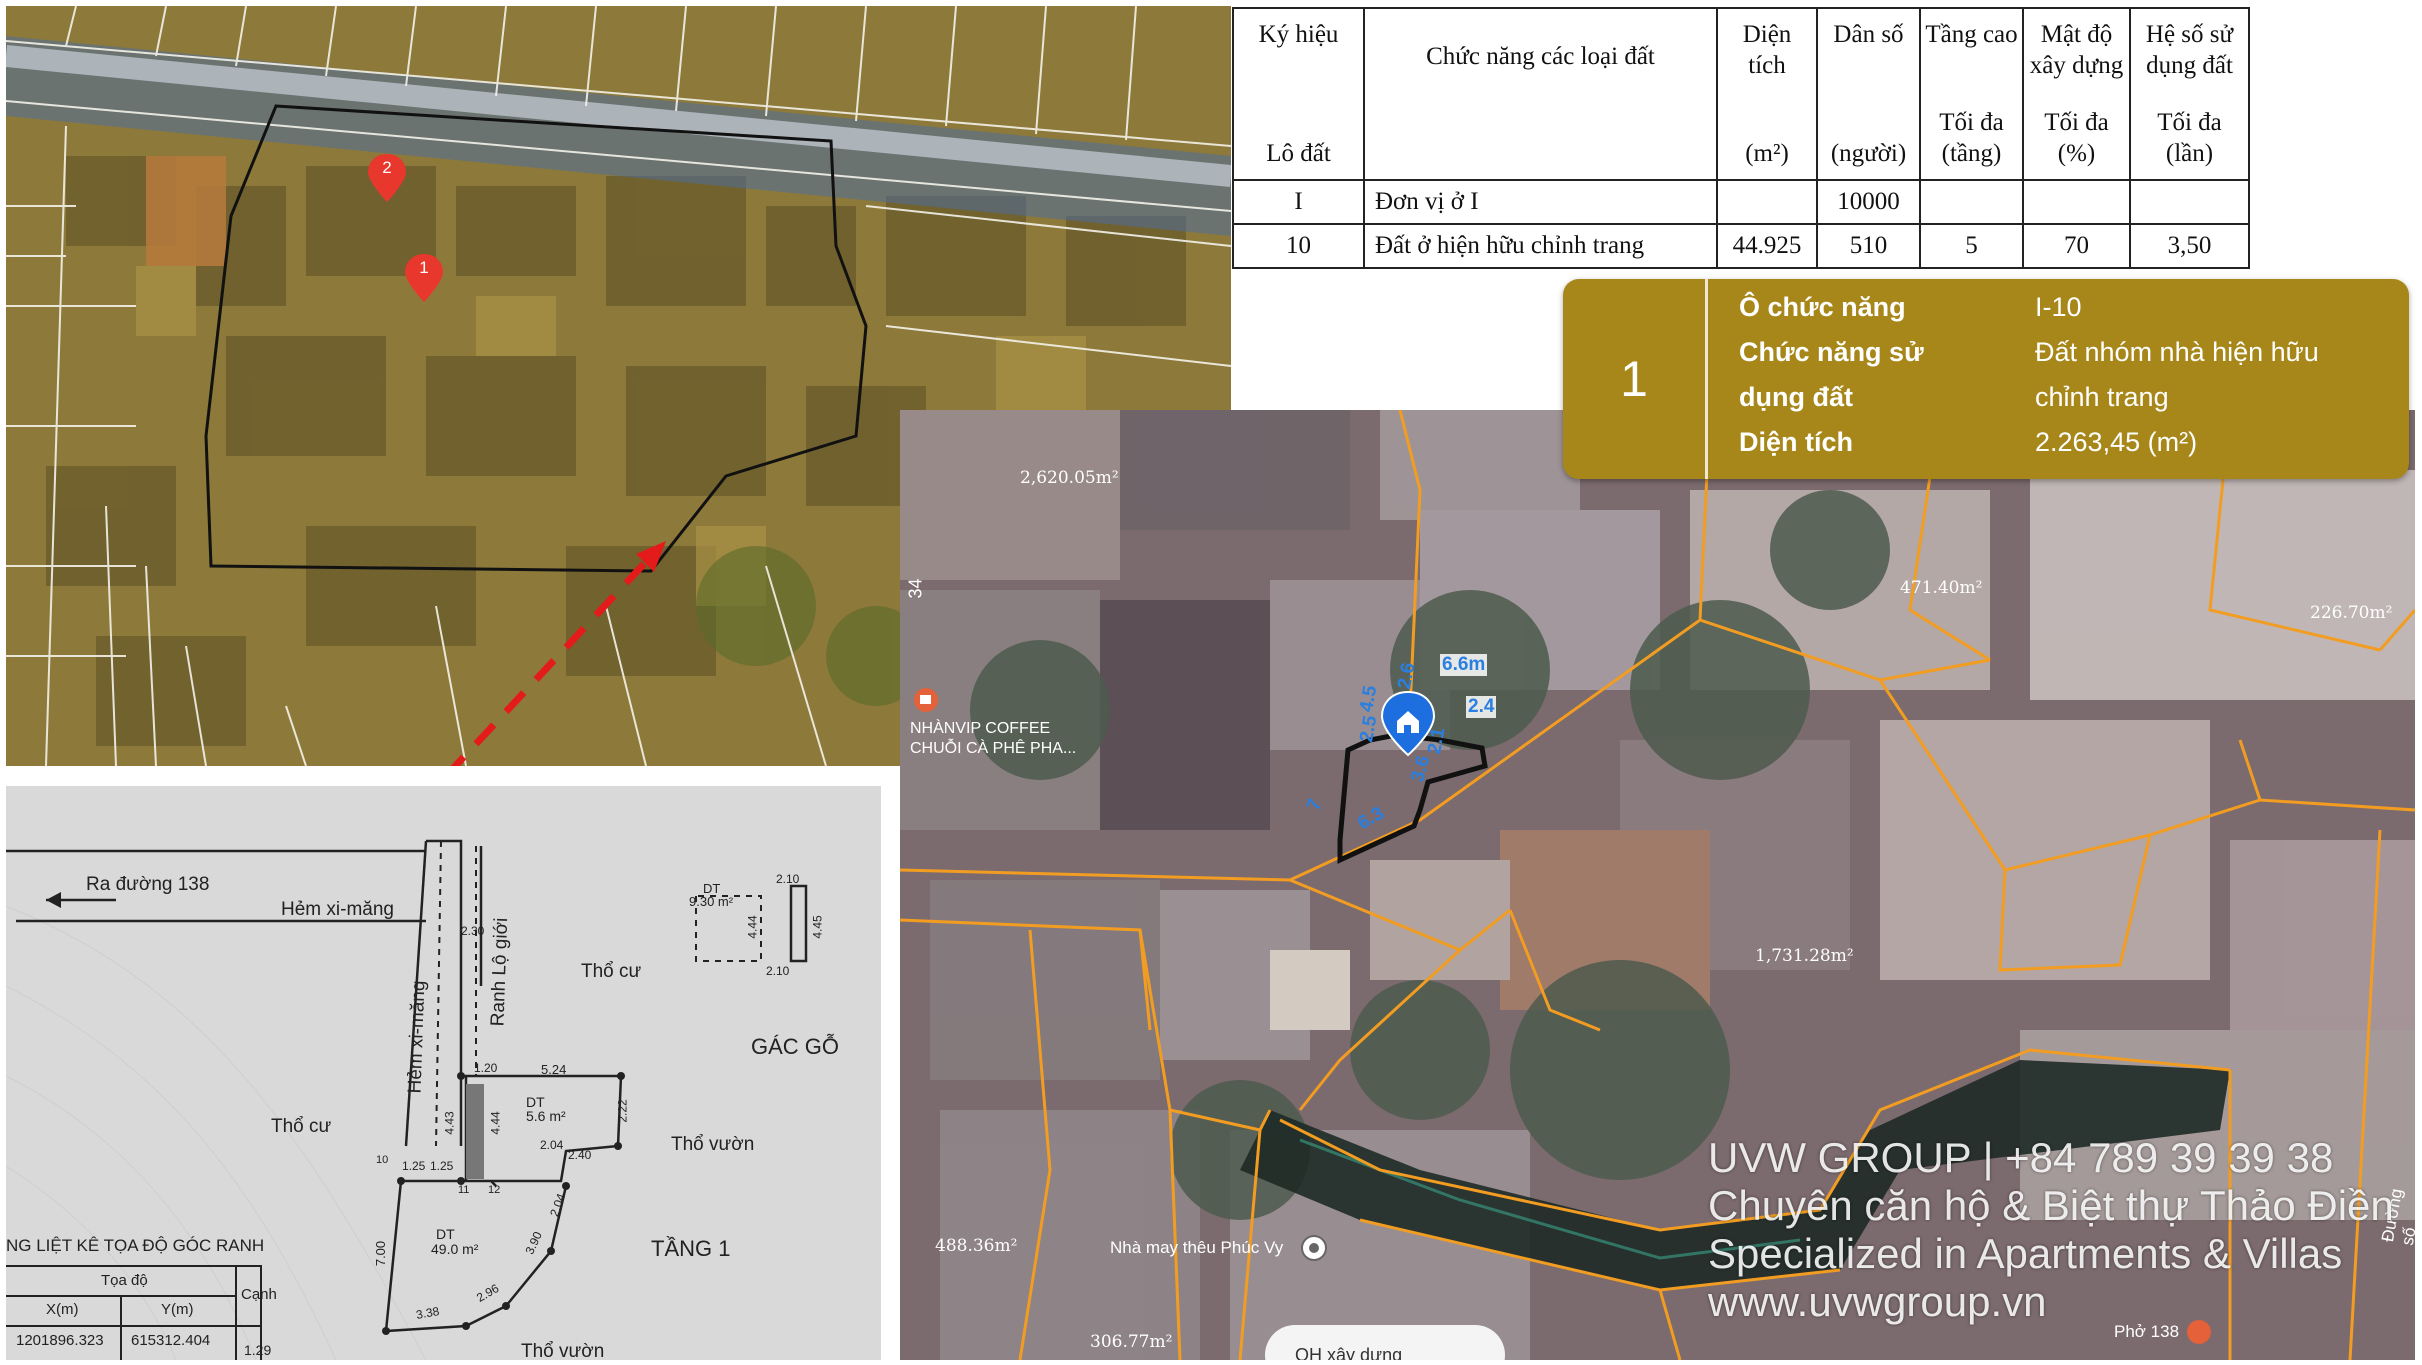 The image size is (2422, 1365). What do you see at coordinates (1831, 352) in the screenshot?
I see `card-label: Chức năng sử` at bounding box center [1831, 352].